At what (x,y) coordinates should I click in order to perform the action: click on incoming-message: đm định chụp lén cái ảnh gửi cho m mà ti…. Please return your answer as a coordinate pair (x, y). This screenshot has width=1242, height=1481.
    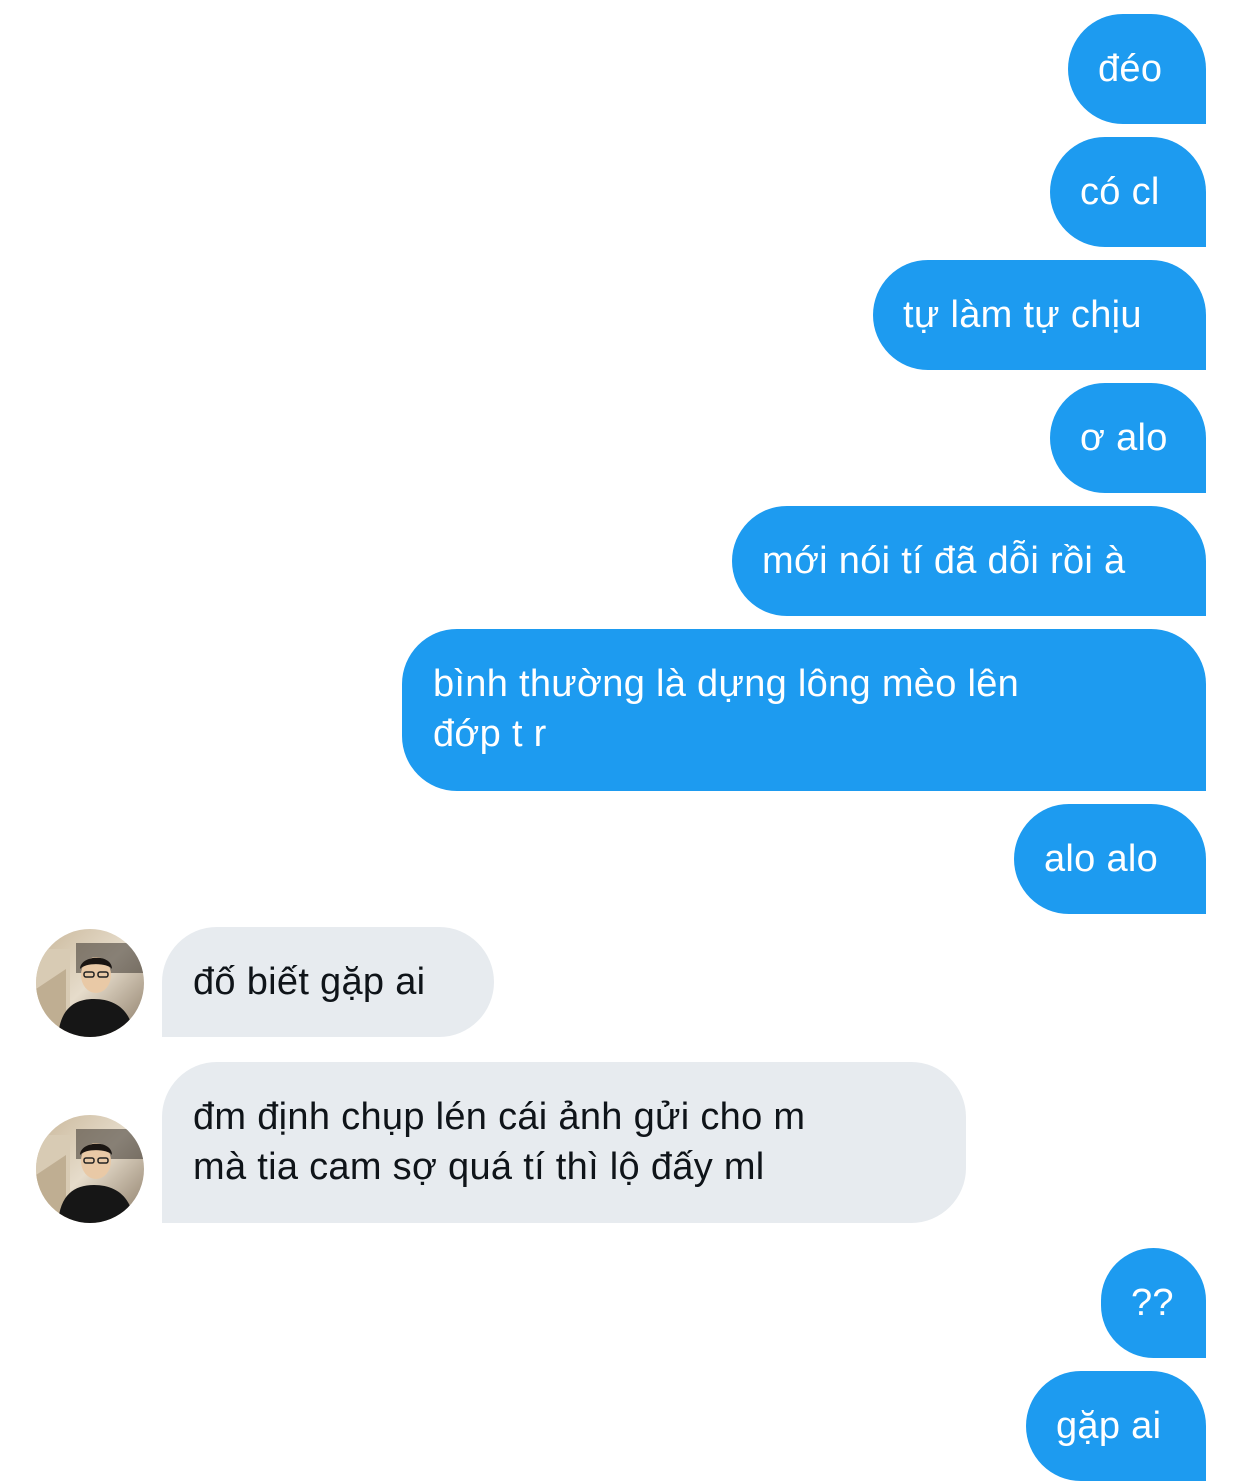
    Looking at the image, I should click on (564, 1142).